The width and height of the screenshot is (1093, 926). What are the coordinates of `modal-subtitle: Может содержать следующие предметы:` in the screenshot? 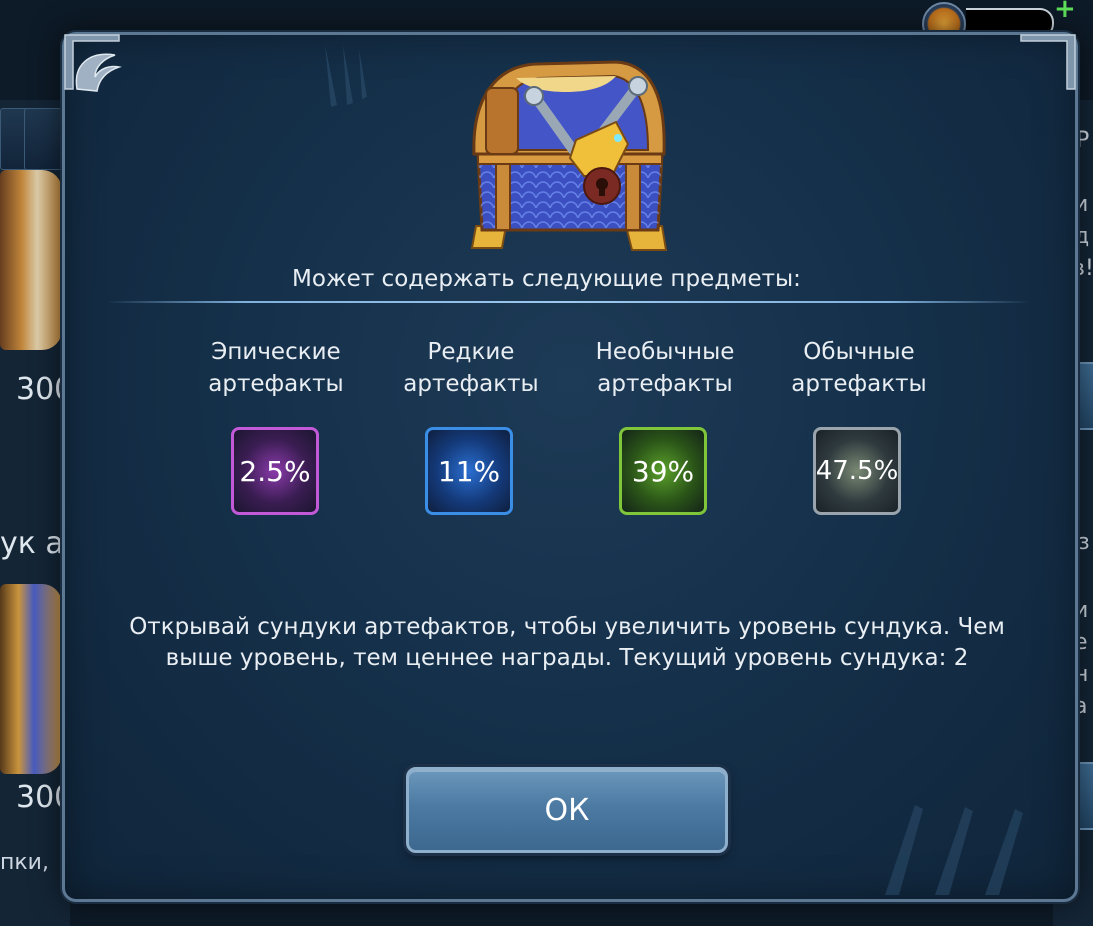 It's located at (546, 279).